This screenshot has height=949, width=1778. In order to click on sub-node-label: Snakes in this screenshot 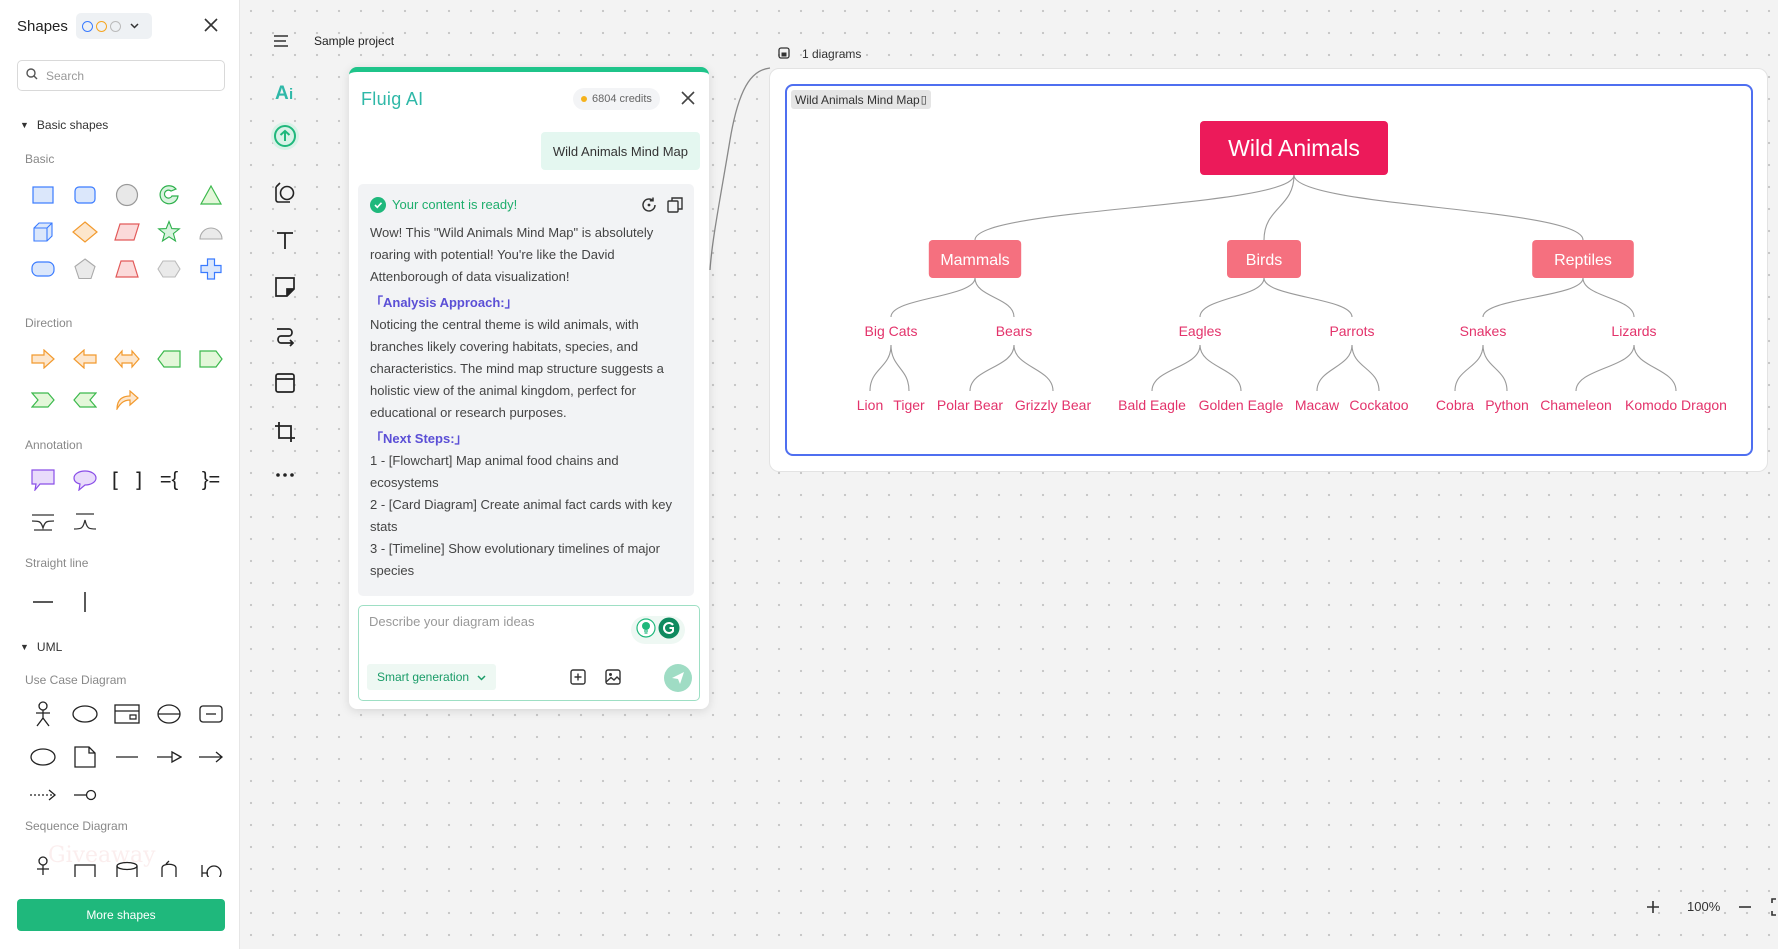, I will do `click(1483, 331)`.